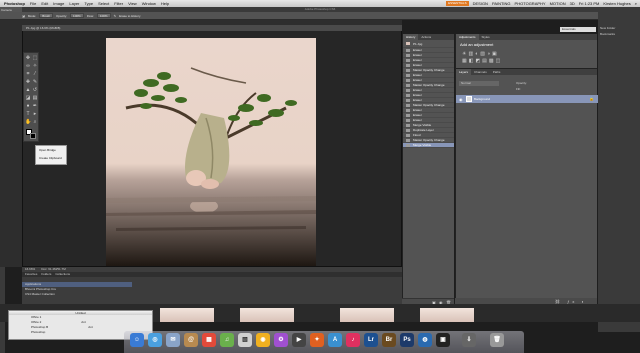 Image resolution: width=640 pixels, height=353 pixels. Describe the element at coordinates (35, 74) in the screenshot. I see `eyedropper-tool-icon: ⁄` at that location.